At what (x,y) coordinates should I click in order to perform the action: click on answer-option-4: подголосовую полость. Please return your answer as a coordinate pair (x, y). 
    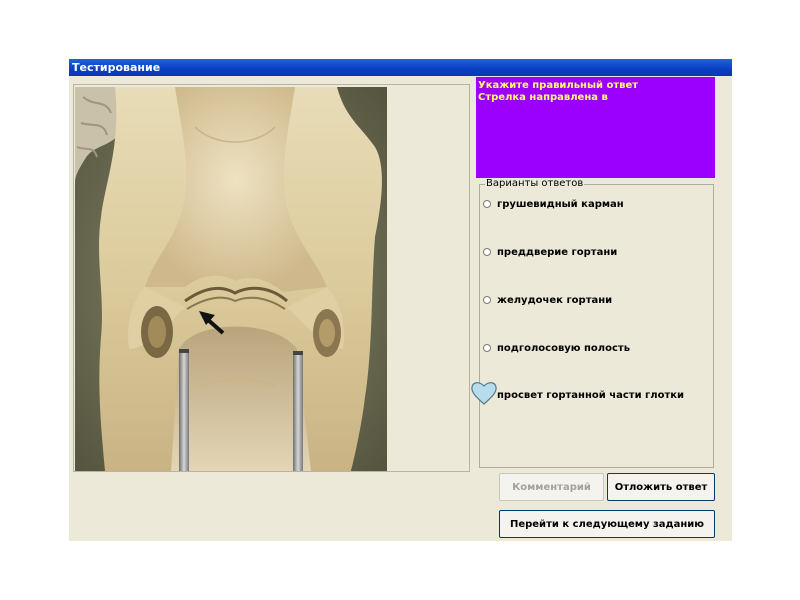
    Looking at the image, I should click on (556, 348).